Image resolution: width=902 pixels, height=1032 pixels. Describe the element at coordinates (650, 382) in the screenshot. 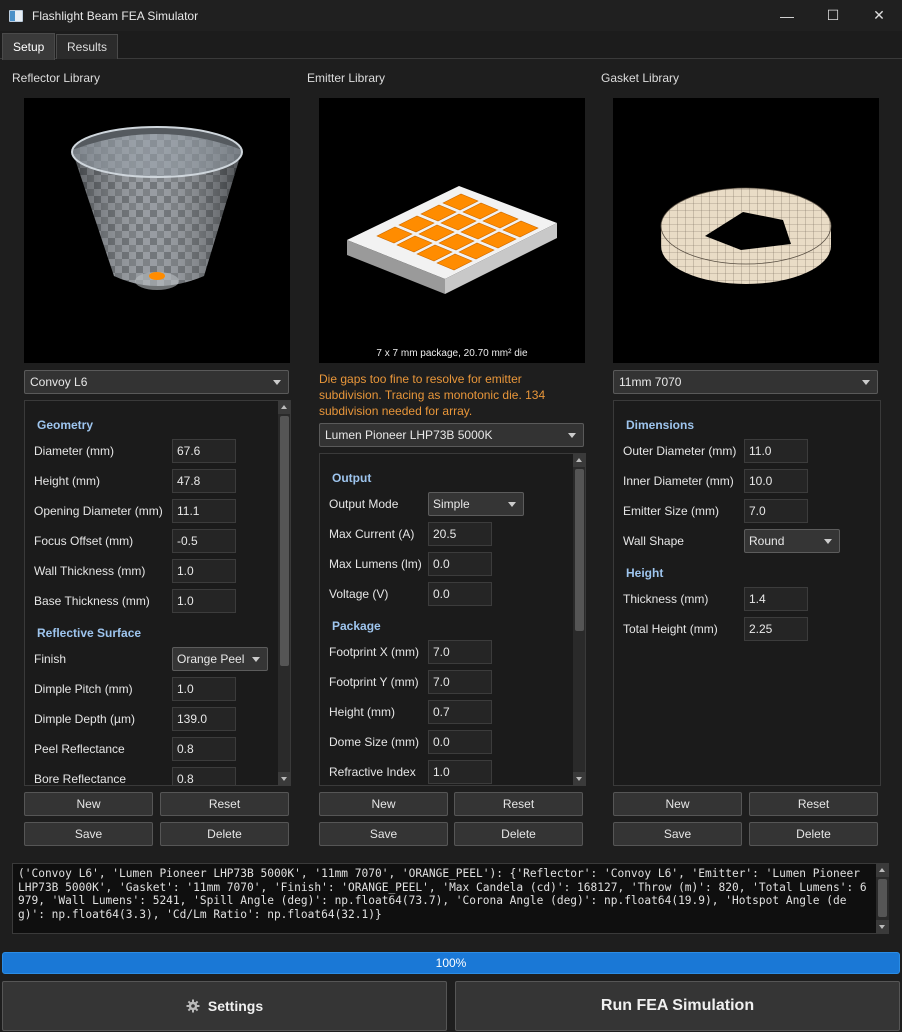

I see `gasket-select-value: 11mm 7070` at that location.